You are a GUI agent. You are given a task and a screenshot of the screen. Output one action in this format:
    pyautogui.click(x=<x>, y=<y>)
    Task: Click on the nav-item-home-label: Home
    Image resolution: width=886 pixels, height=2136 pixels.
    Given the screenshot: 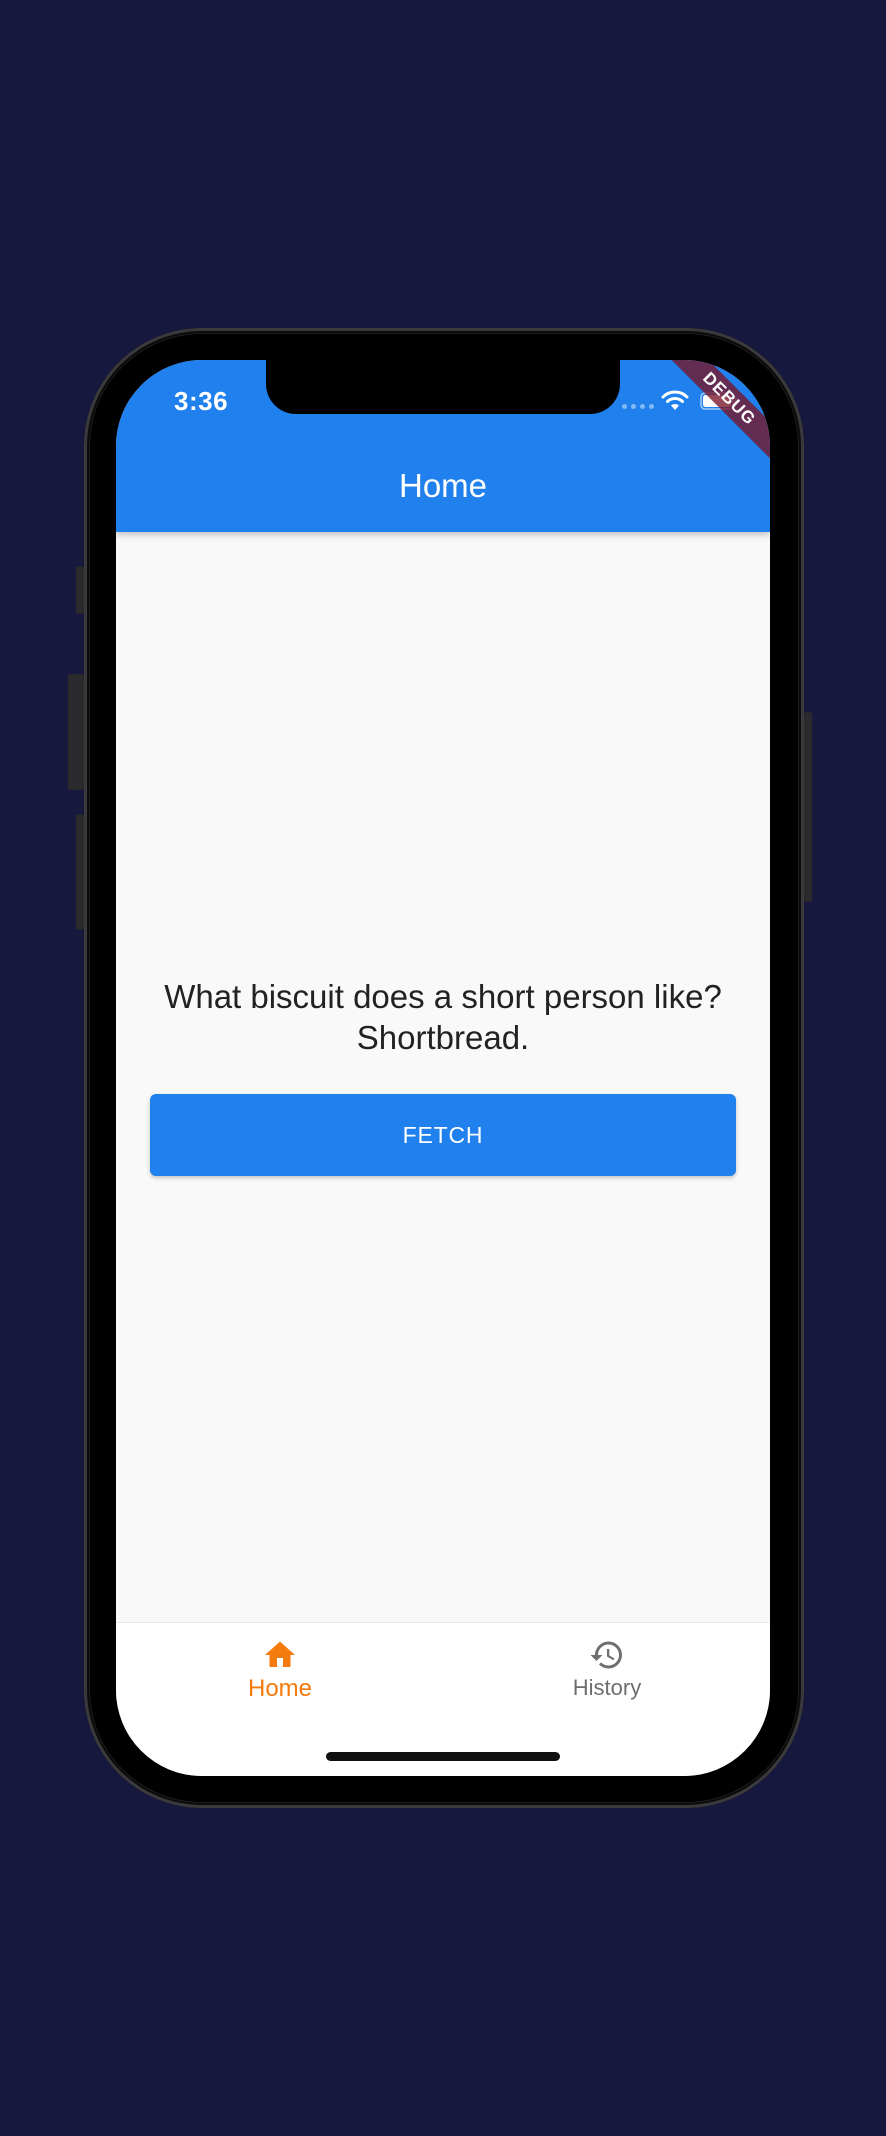 What is the action you would take?
    pyautogui.click(x=280, y=1688)
    